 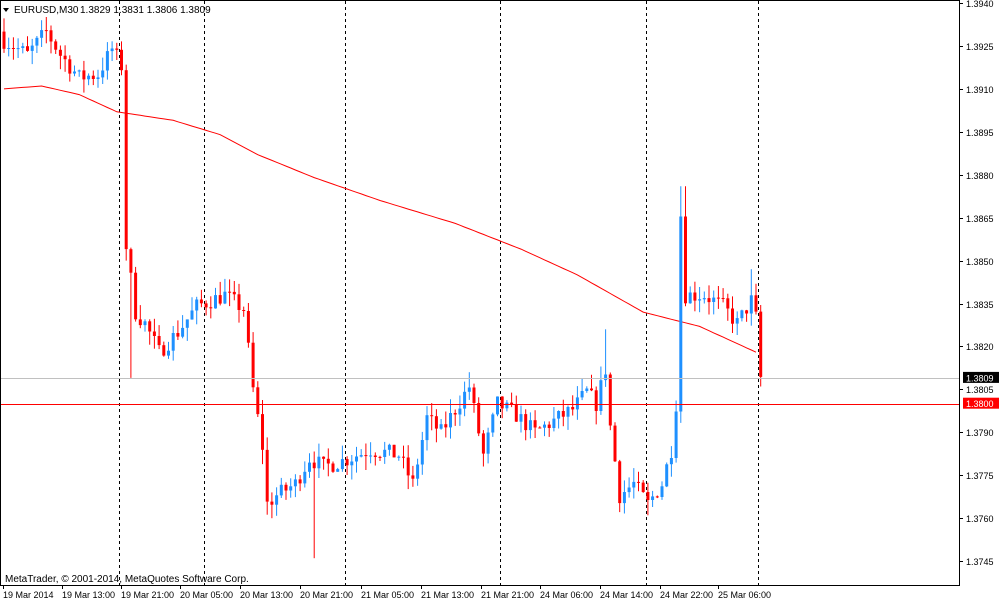 I want to click on time-tick-label: 20 Mar 13:00, so click(x=266, y=595).